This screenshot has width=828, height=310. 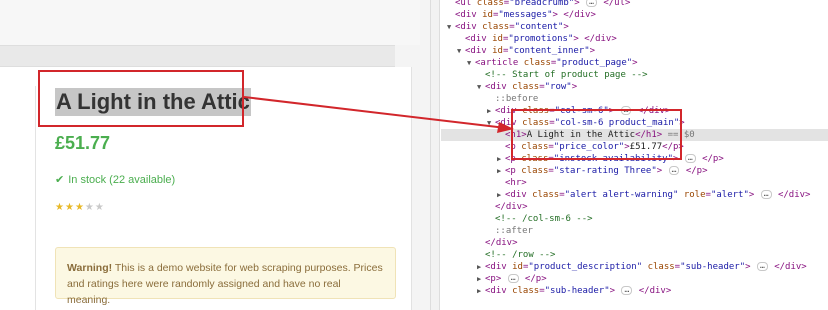 I want to click on arrow-head, so click(x=505, y=127).